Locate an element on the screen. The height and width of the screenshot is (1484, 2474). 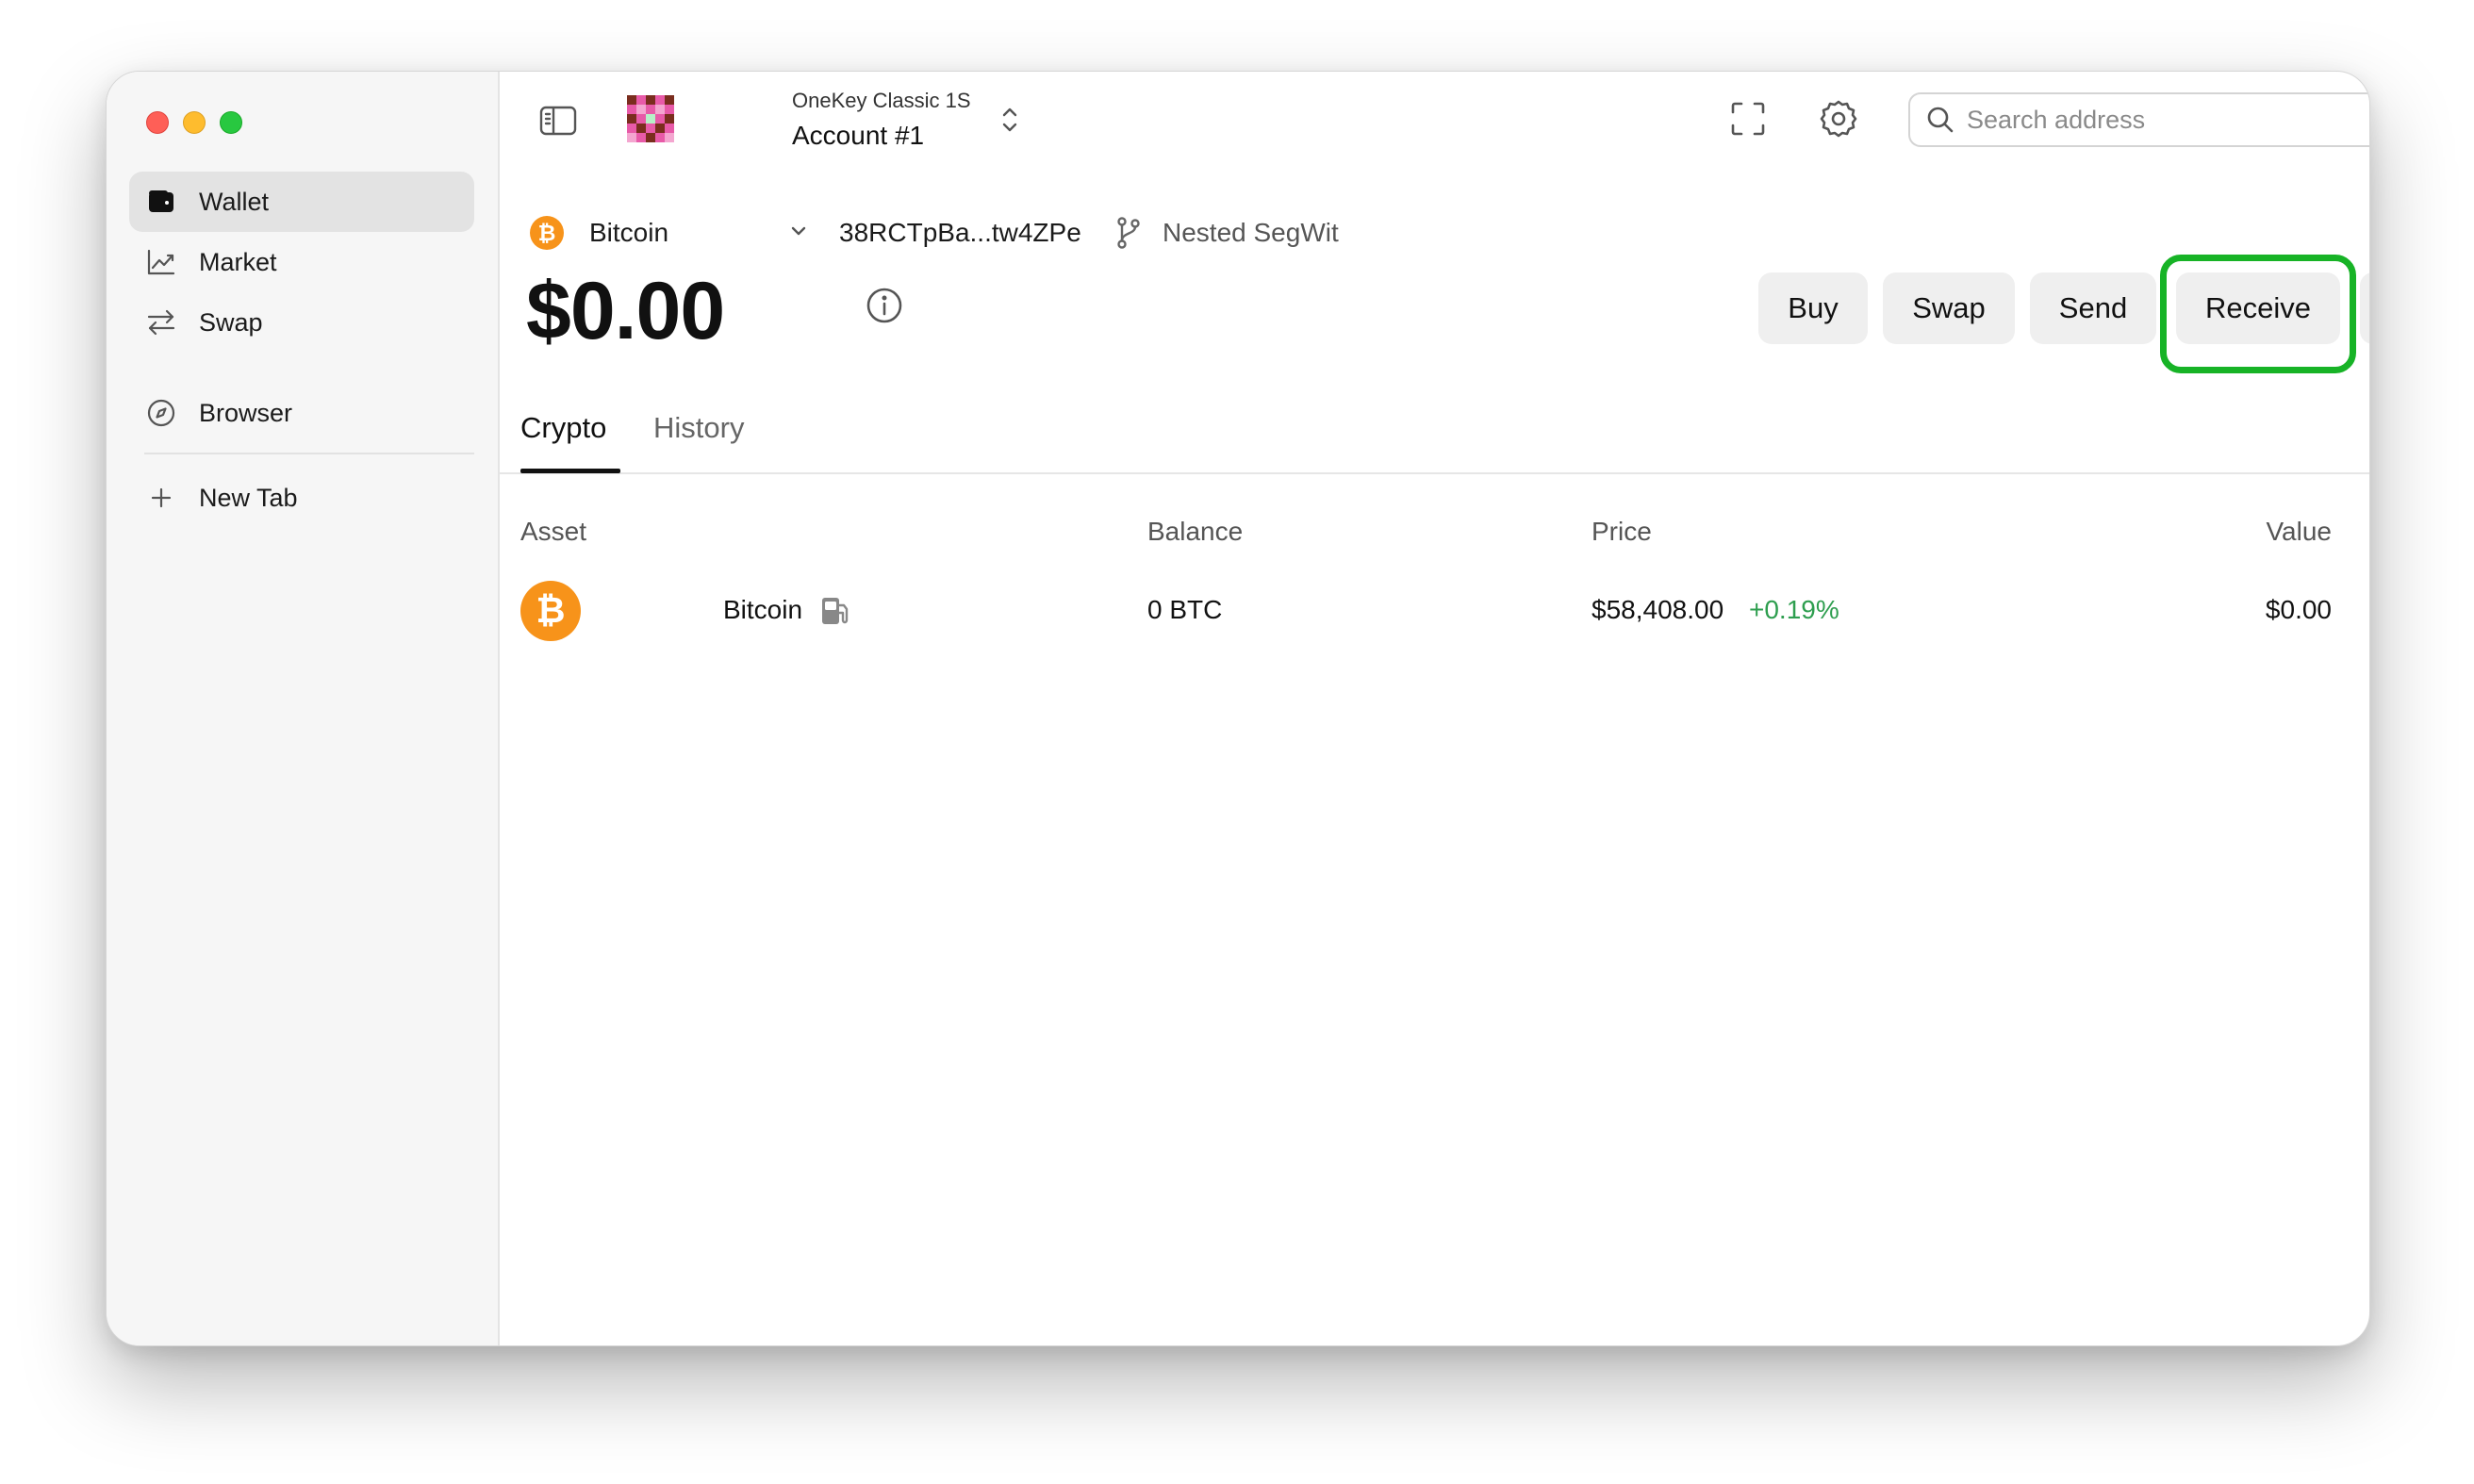
more-options-button is located at coordinates (2364, 308).